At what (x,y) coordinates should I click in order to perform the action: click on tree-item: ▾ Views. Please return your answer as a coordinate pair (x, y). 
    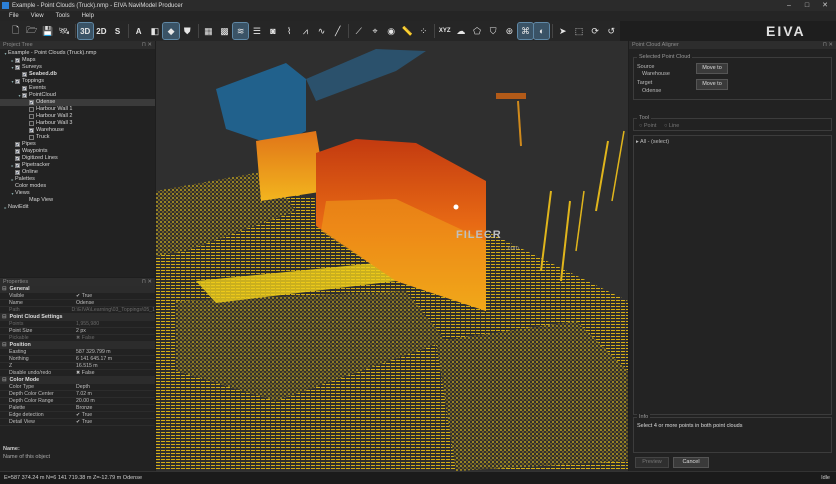
    Looking at the image, I should click on (77, 193).